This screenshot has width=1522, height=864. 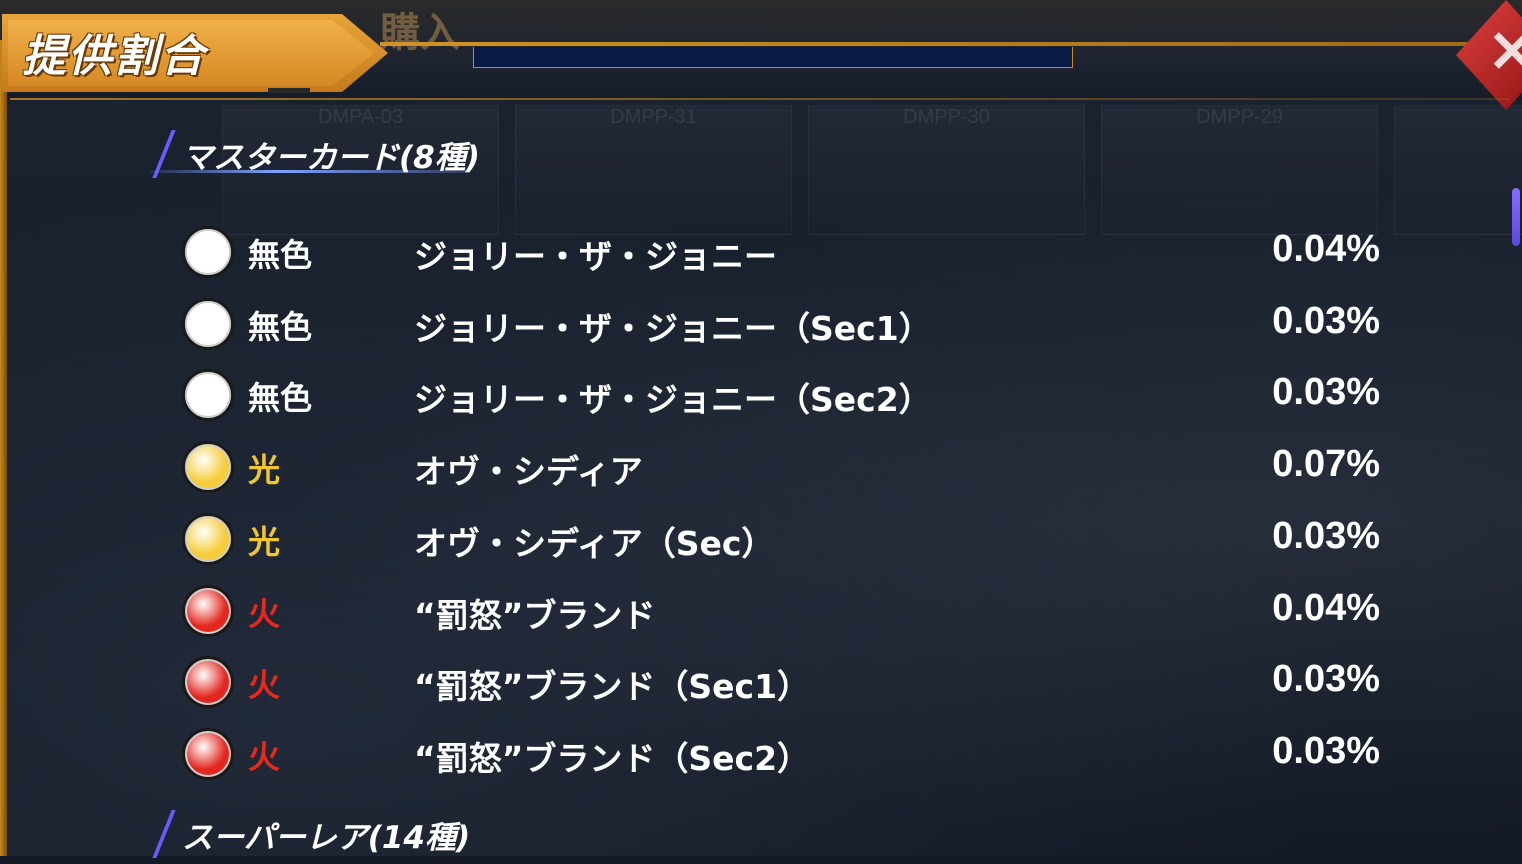 I want to click on rate-row: 火 “罰怒”ブランド（Sec2） 0.03%, so click(x=790, y=754).